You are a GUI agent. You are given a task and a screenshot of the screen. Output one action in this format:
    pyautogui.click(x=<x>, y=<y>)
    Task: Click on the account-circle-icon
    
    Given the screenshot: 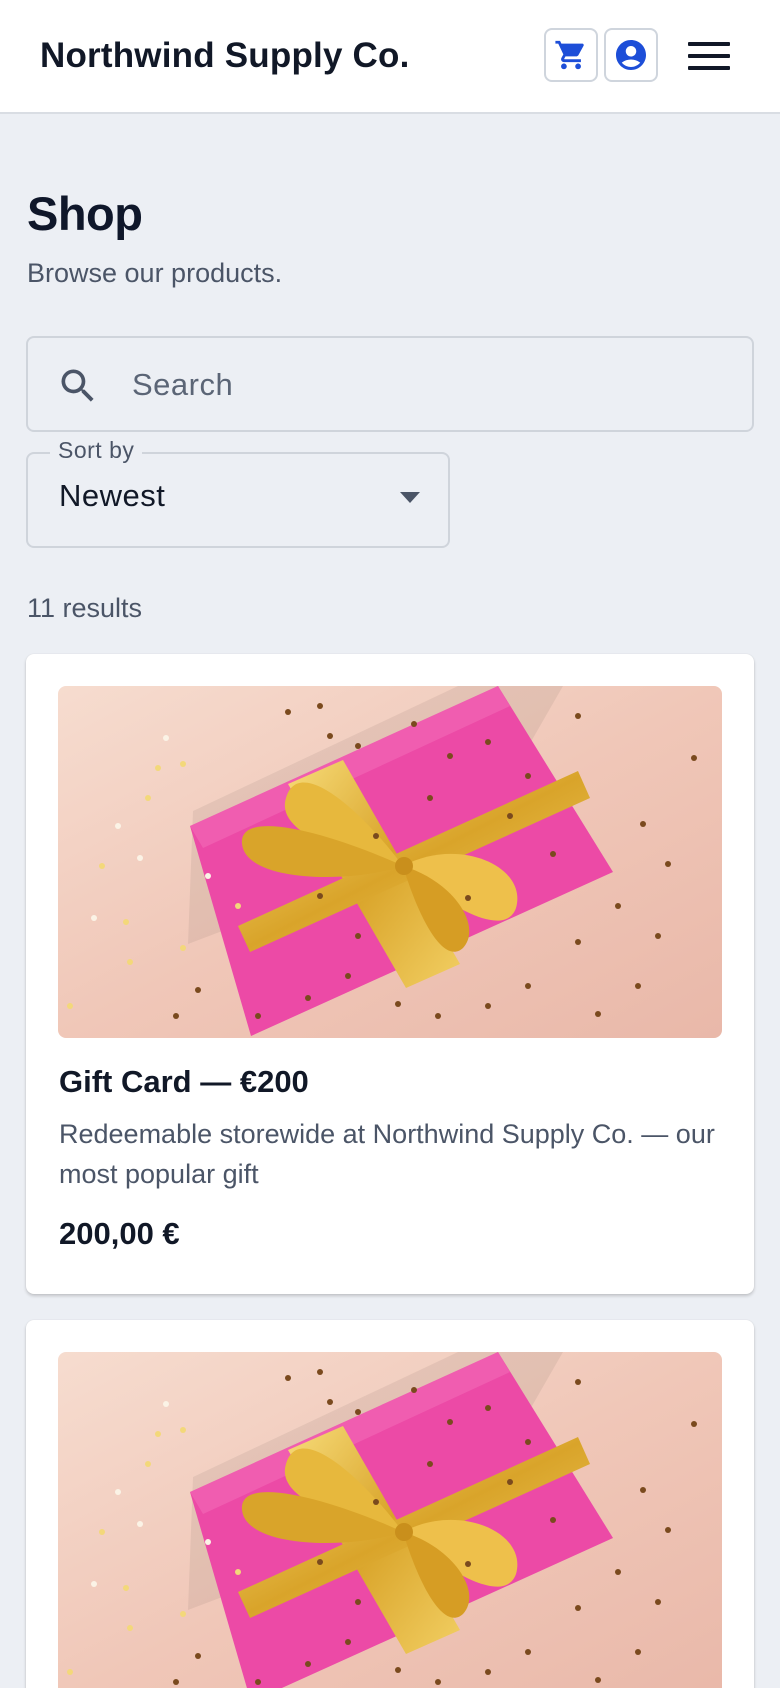 What is the action you would take?
    pyautogui.click(x=631, y=55)
    